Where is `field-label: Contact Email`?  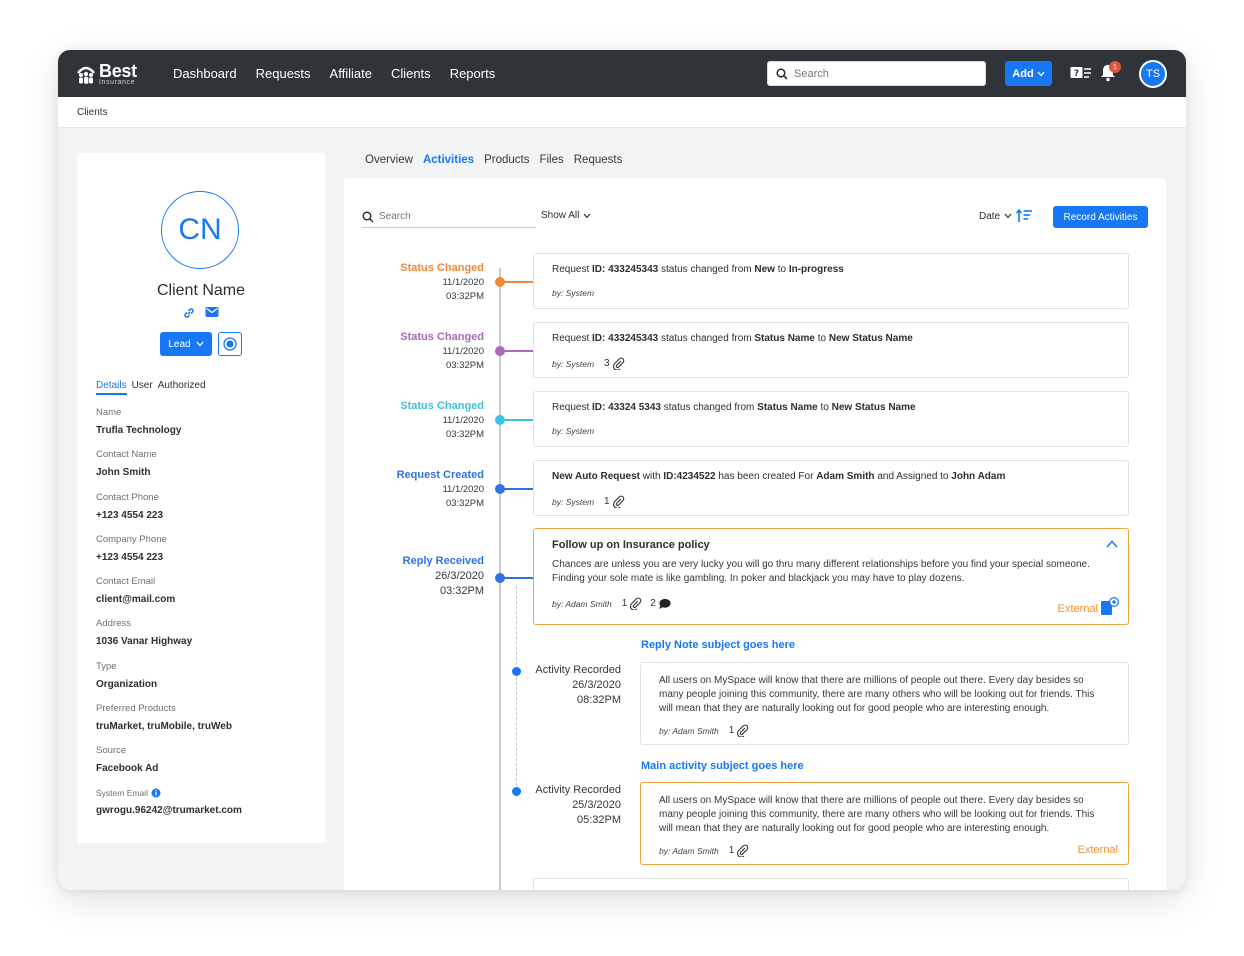 field-label: Contact Email is located at coordinates (126, 582).